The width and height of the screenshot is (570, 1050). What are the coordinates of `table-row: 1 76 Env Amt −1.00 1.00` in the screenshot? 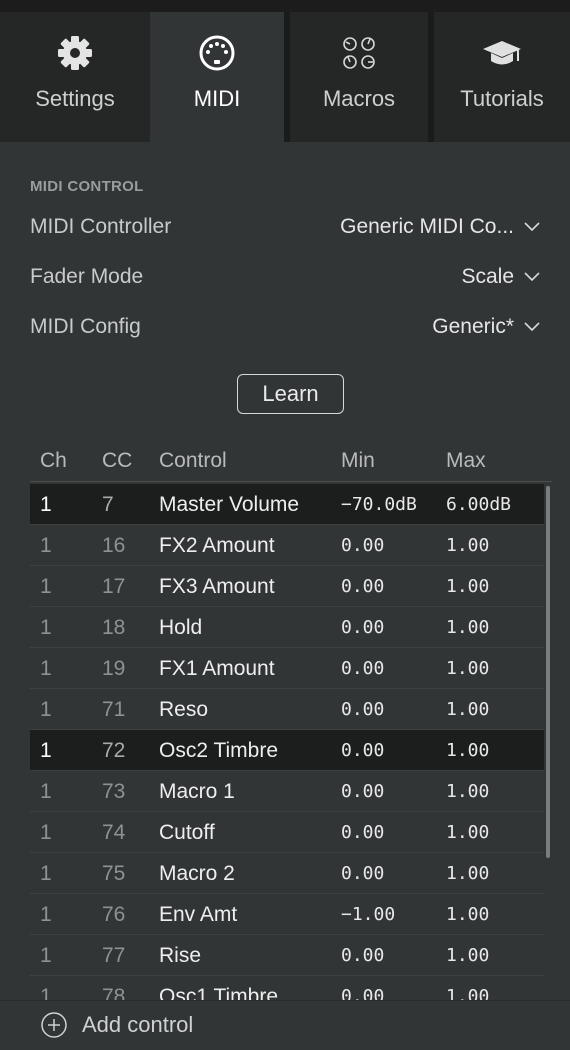 It's located at (287, 914).